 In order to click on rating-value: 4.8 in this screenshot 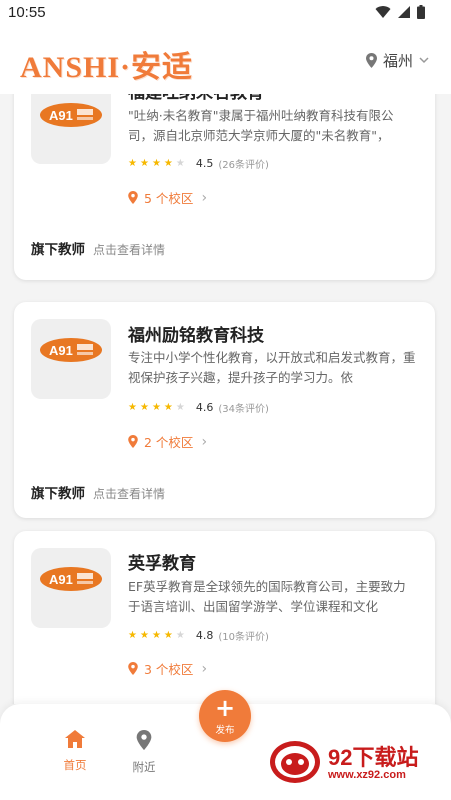, I will do `click(204, 635)`.